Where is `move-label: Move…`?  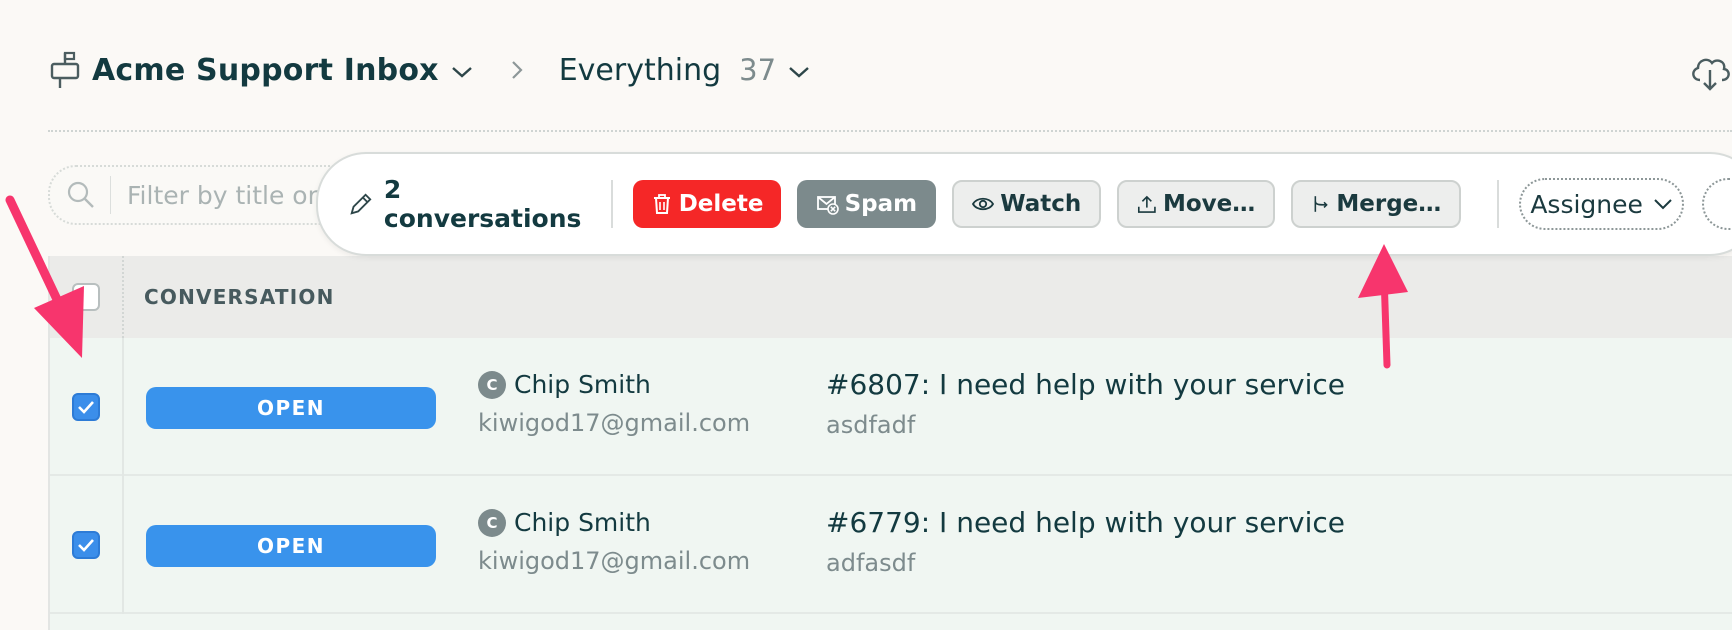 move-label: Move… is located at coordinates (1209, 204).